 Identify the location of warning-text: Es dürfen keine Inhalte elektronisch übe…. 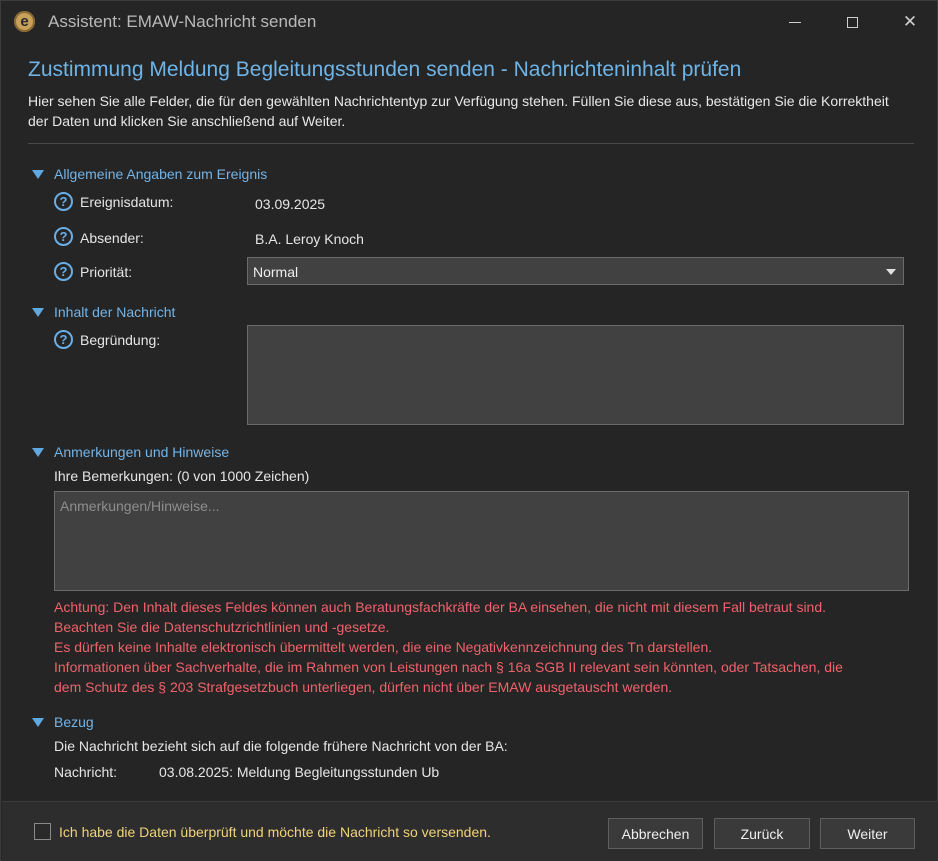
(383, 647).